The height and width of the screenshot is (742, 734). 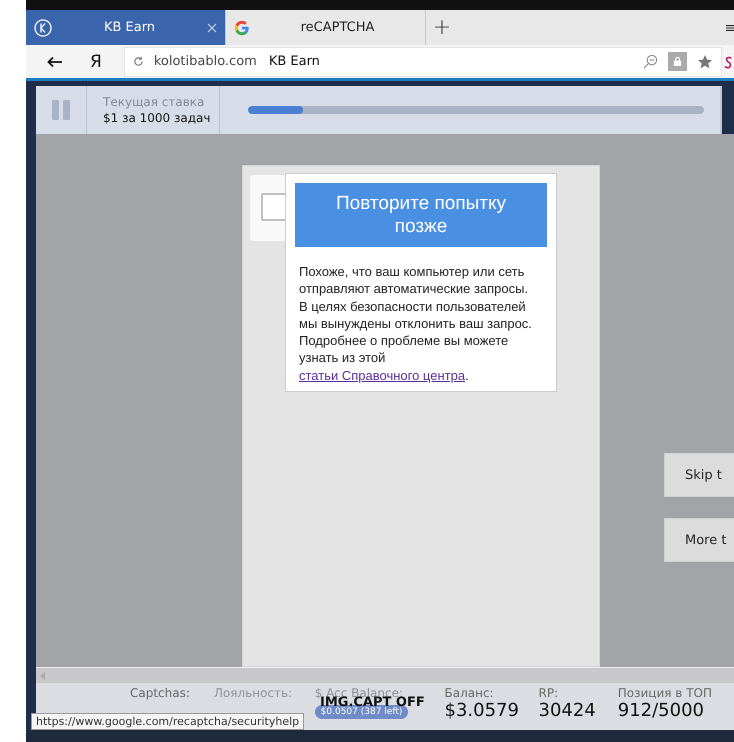 I want to click on new-tab-button: +, so click(x=442, y=27).